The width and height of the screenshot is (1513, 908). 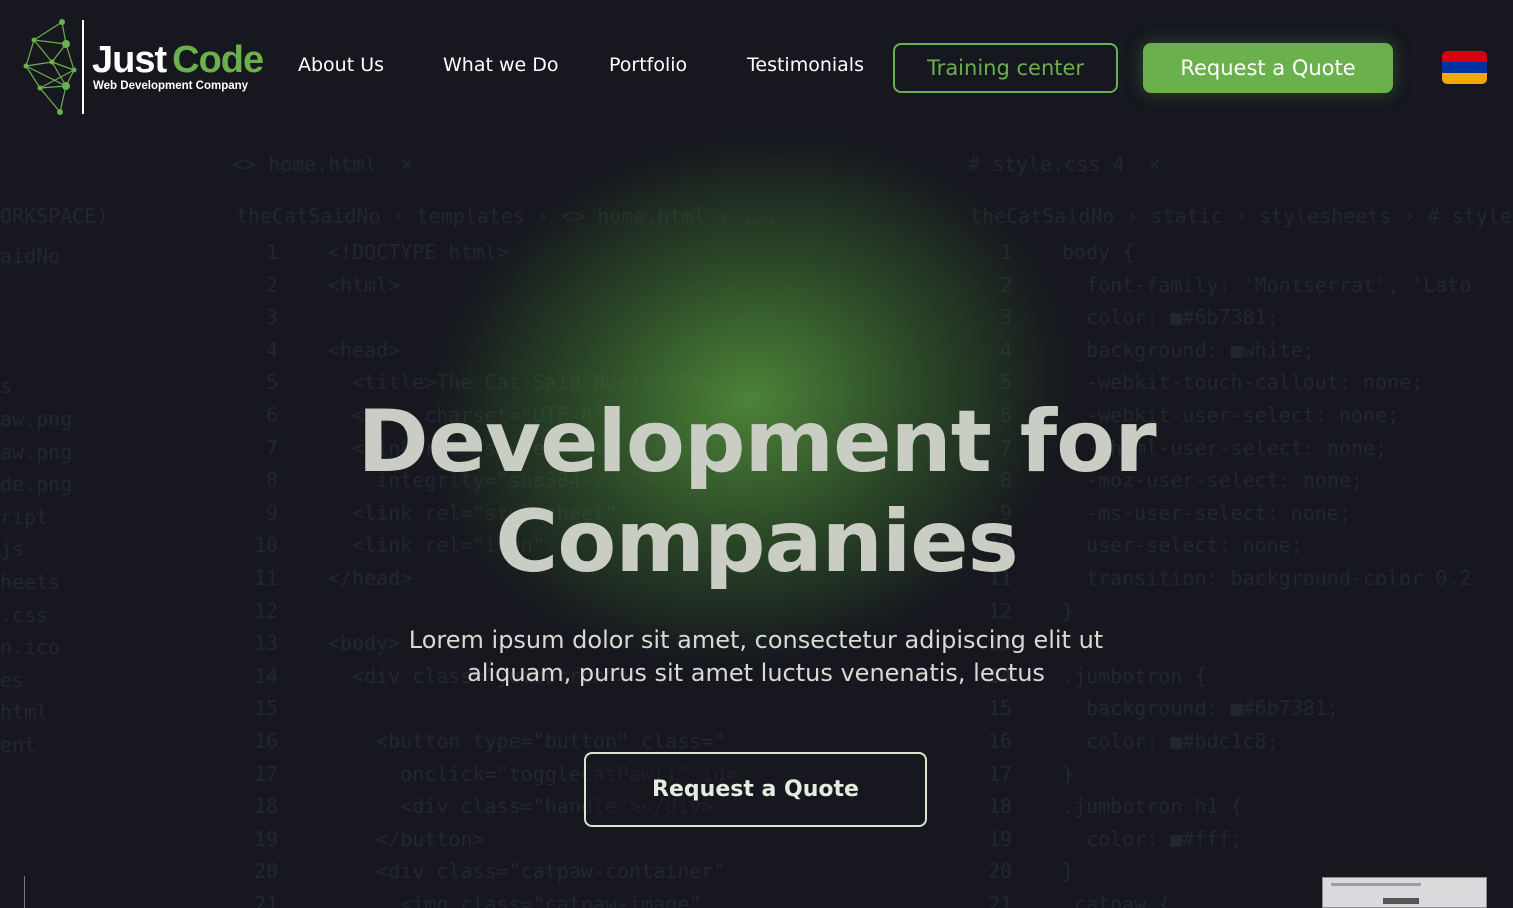 What do you see at coordinates (1464, 67) in the screenshot?
I see `armenia-flag-icon` at bounding box center [1464, 67].